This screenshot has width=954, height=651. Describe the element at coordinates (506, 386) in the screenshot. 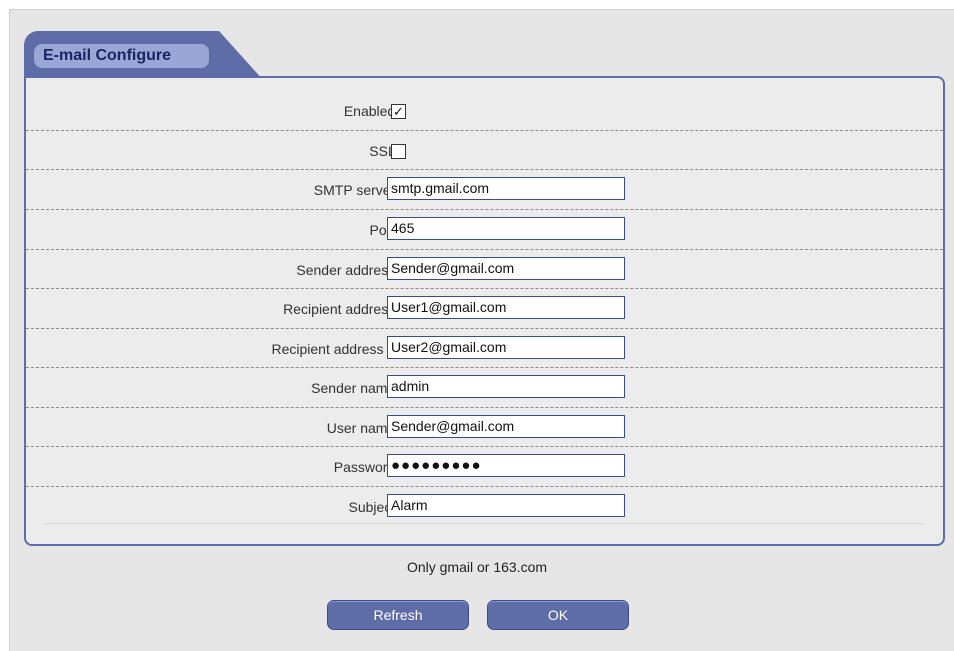

I see `sender-name-input: admin` at that location.